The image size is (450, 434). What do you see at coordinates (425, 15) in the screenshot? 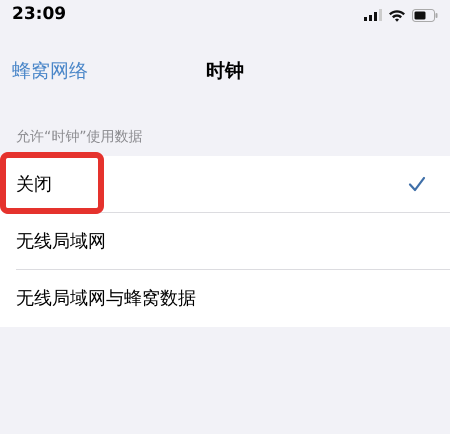
I see `battery-icon` at bounding box center [425, 15].